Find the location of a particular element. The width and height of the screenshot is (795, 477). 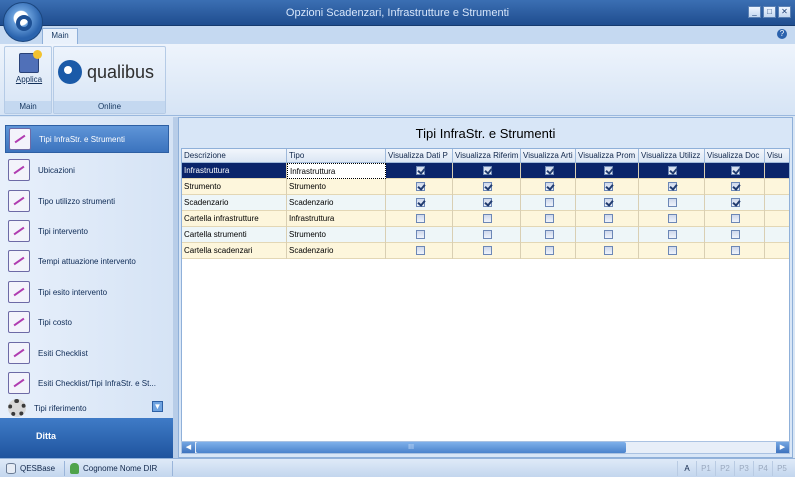

cell-tipo: Strumento is located at coordinates (336, 235).